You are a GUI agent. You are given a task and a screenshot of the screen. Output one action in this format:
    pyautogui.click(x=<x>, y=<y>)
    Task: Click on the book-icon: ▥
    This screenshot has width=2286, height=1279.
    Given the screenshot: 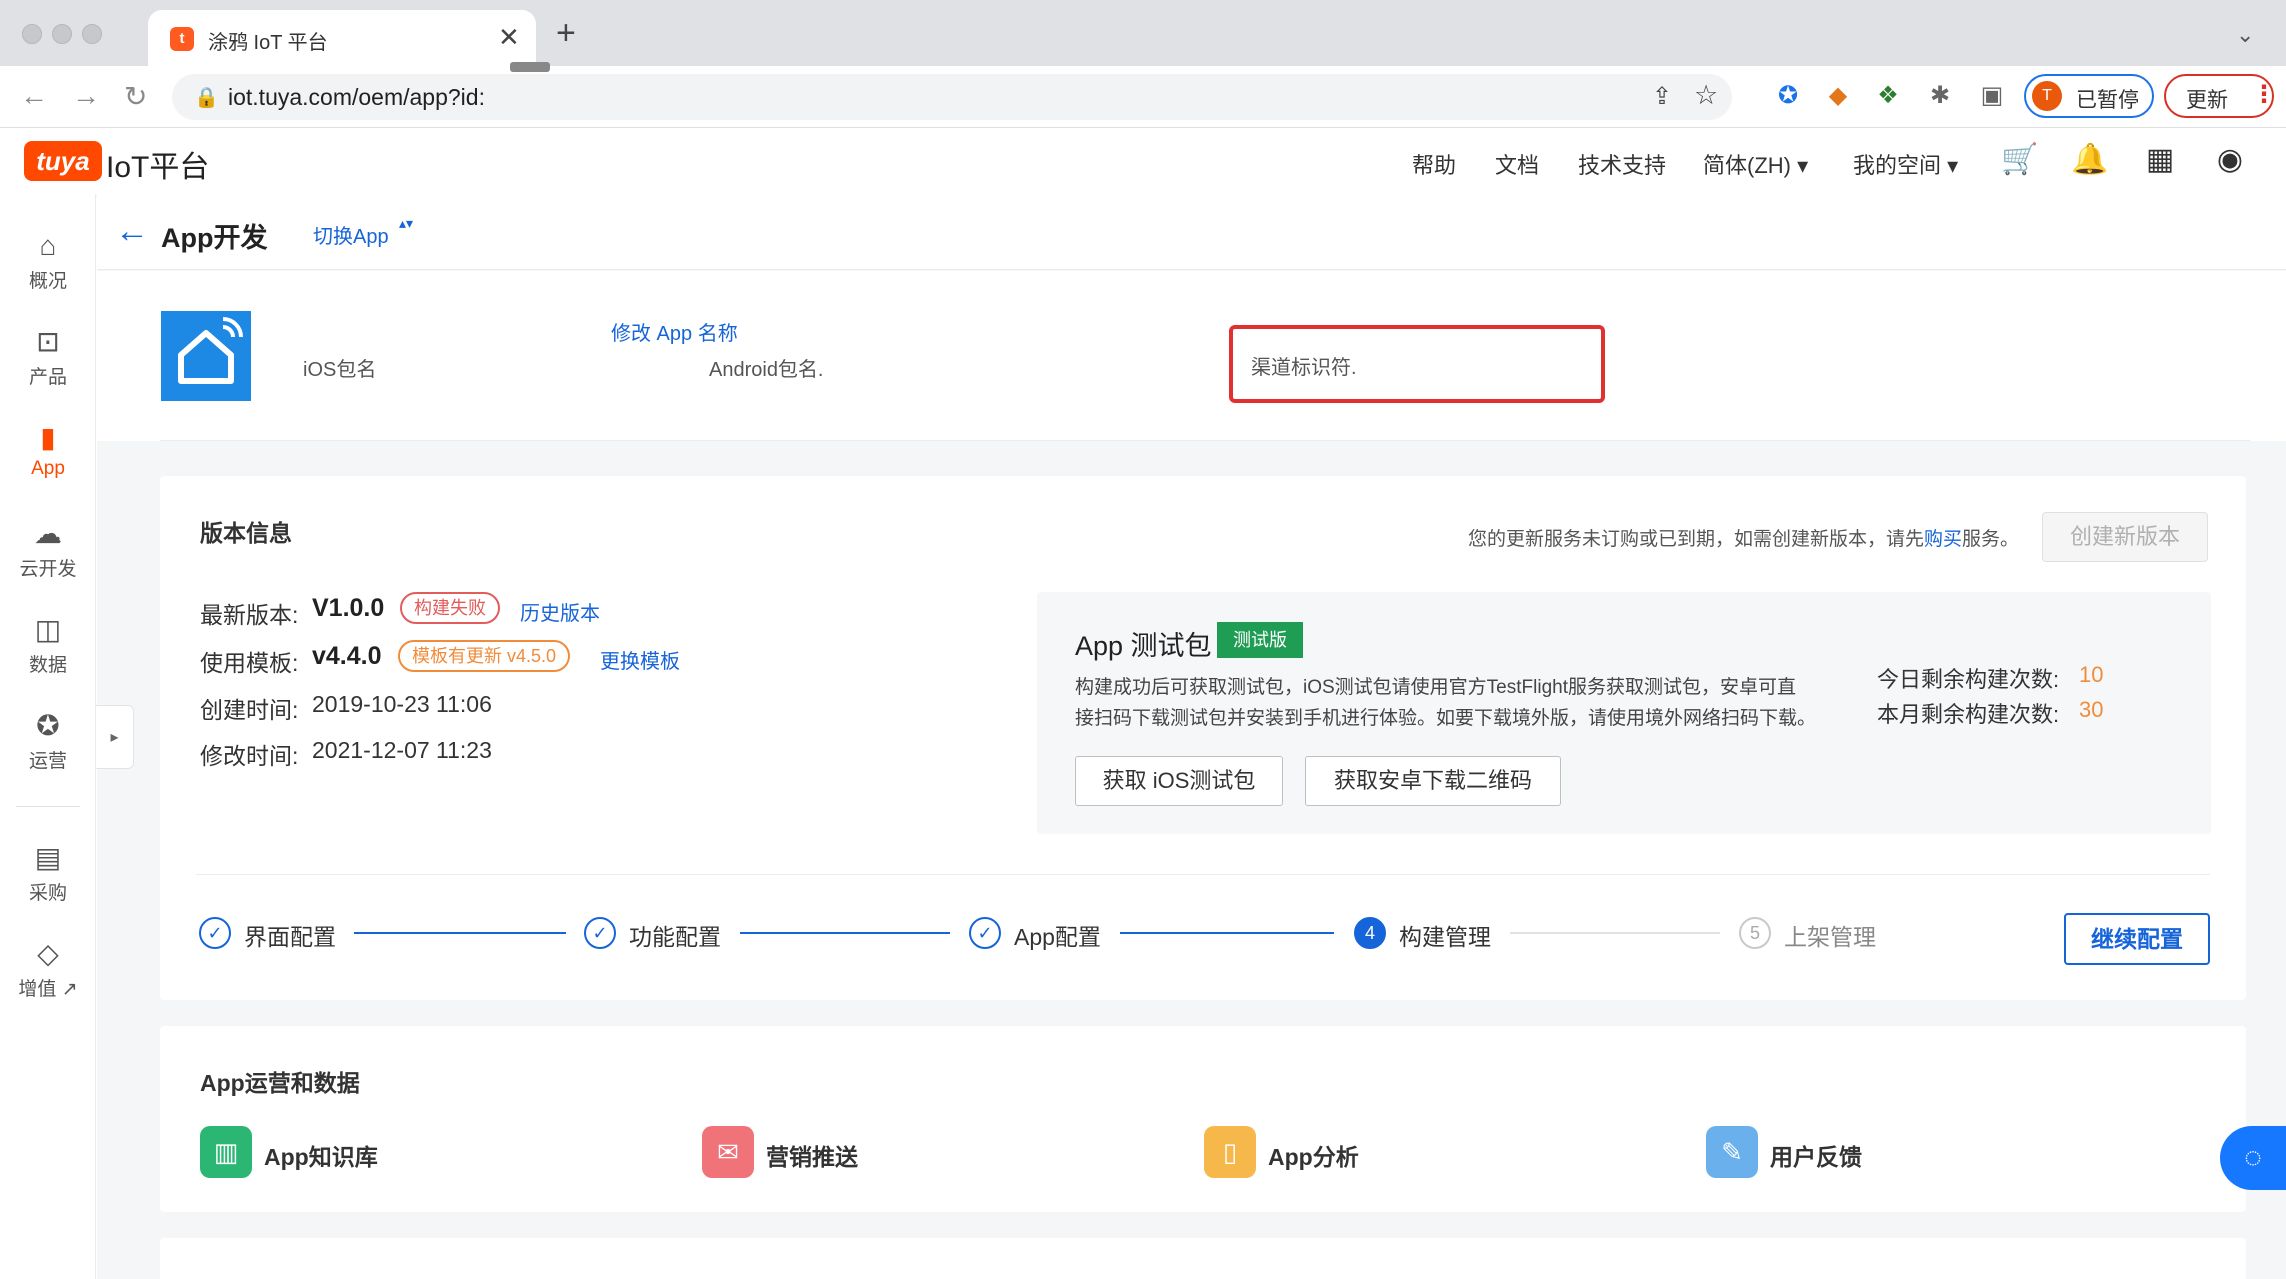 What is the action you would take?
    pyautogui.click(x=226, y=1152)
    